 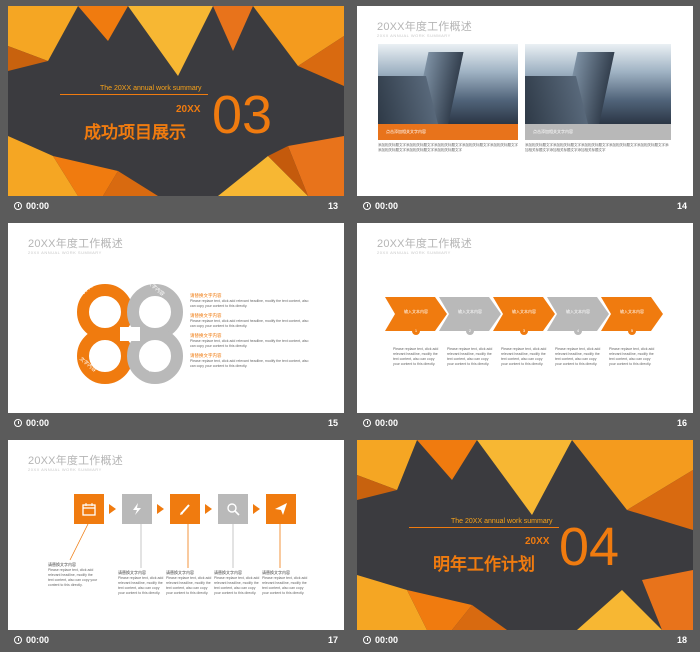 I want to click on slide-number: 15, so click(x=332, y=423).